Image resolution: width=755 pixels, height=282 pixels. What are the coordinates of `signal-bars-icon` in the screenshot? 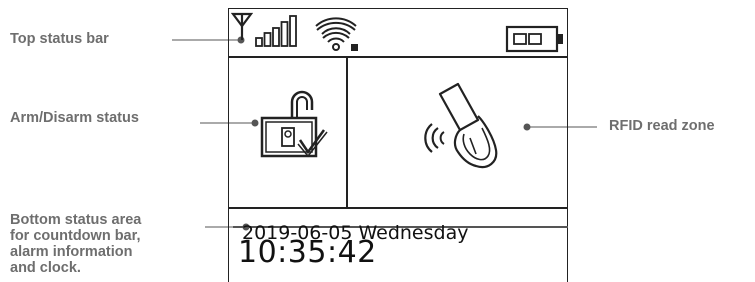 It's located at (276, 31).